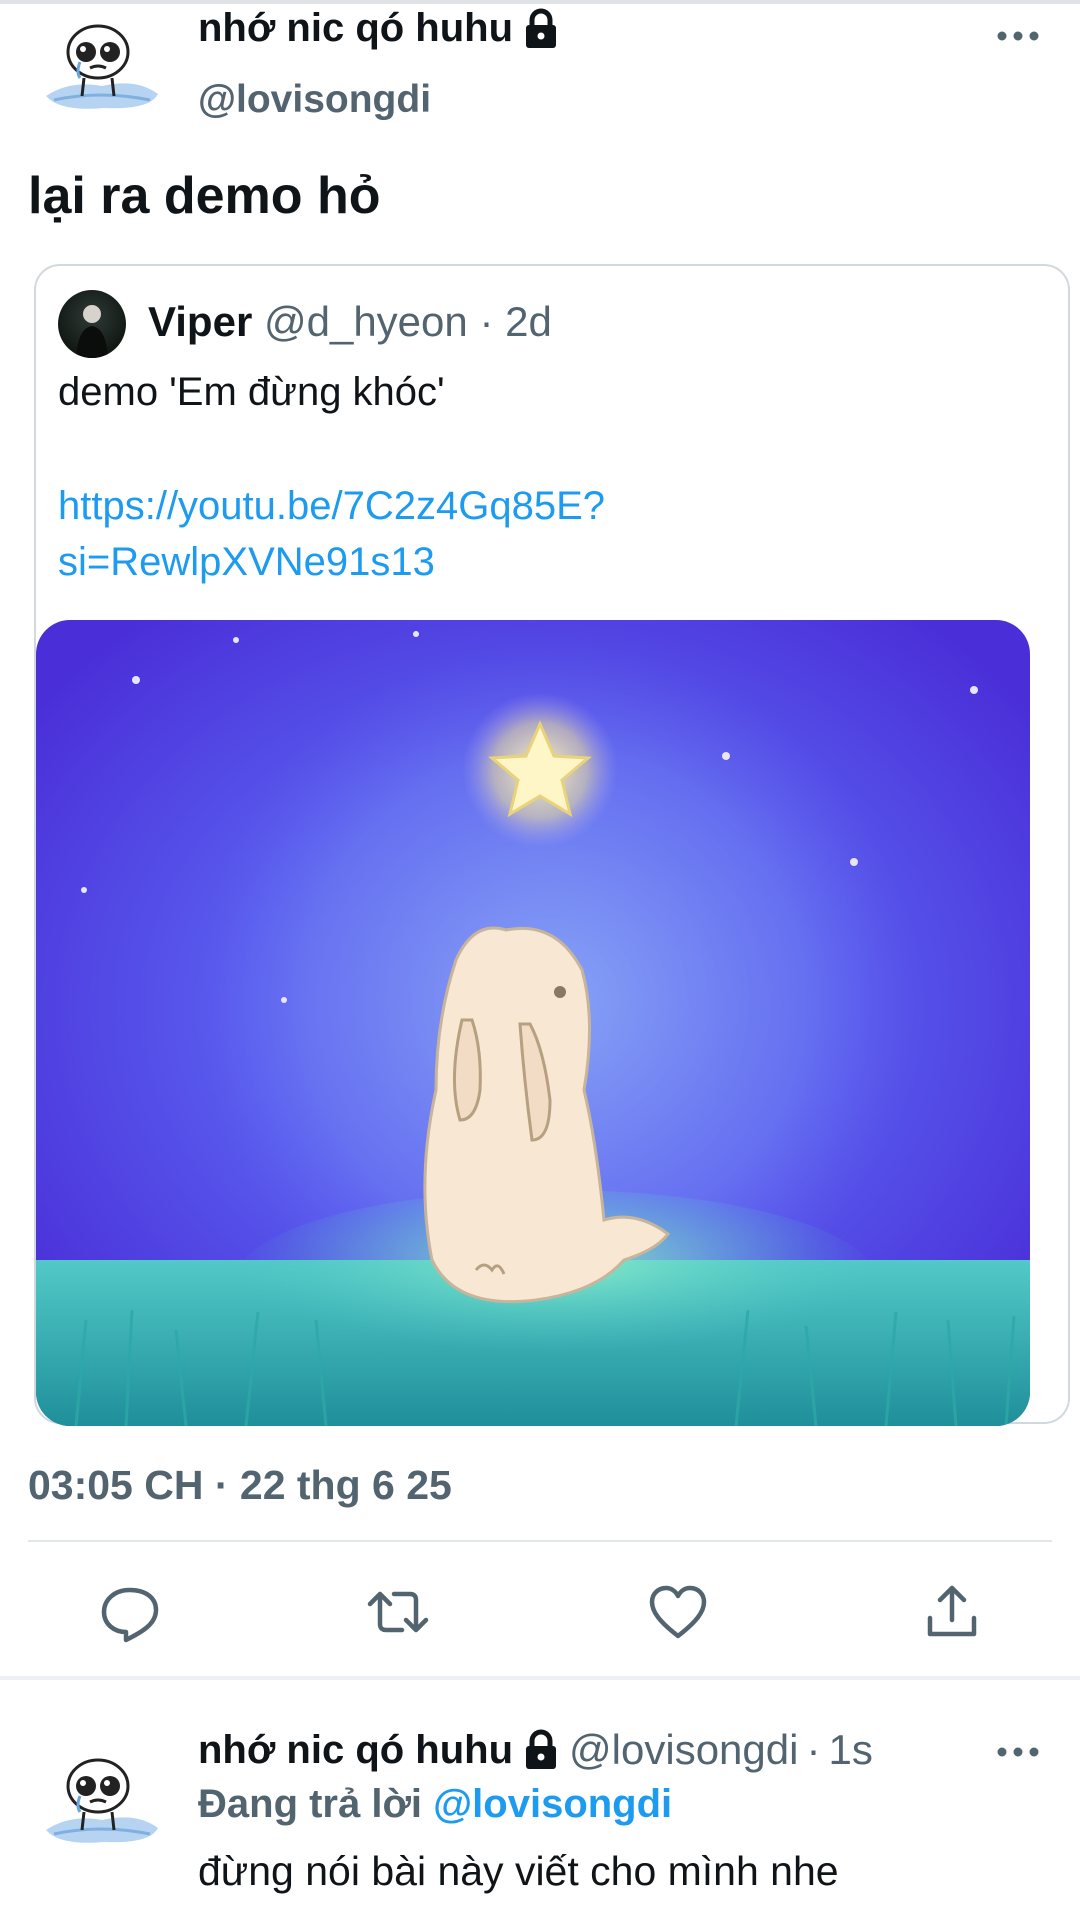 The width and height of the screenshot is (1080, 1907). Describe the element at coordinates (528, 321) in the screenshot. I see `quoted-age: 2d` at that location.